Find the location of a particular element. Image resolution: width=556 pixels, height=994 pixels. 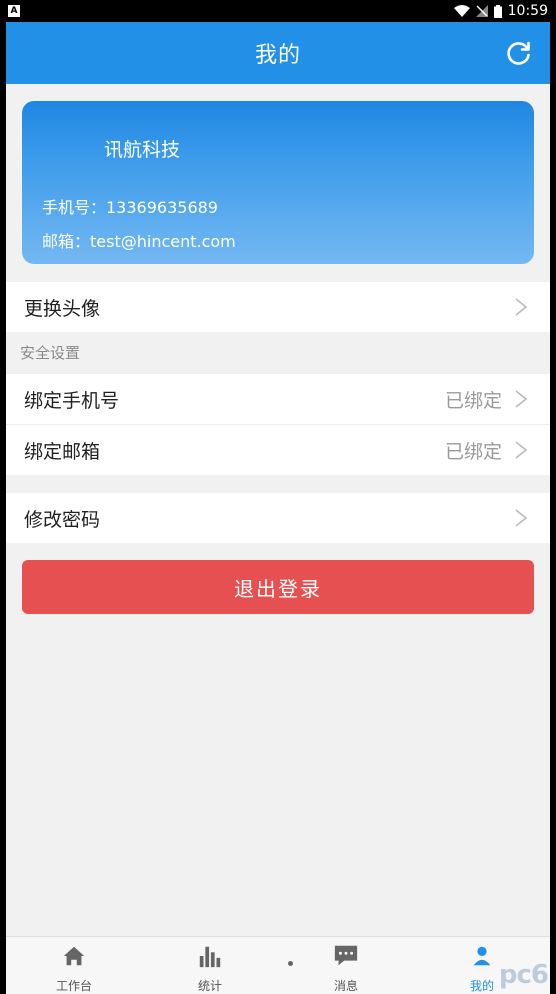

user-icon is located at coordinates (482, 956).